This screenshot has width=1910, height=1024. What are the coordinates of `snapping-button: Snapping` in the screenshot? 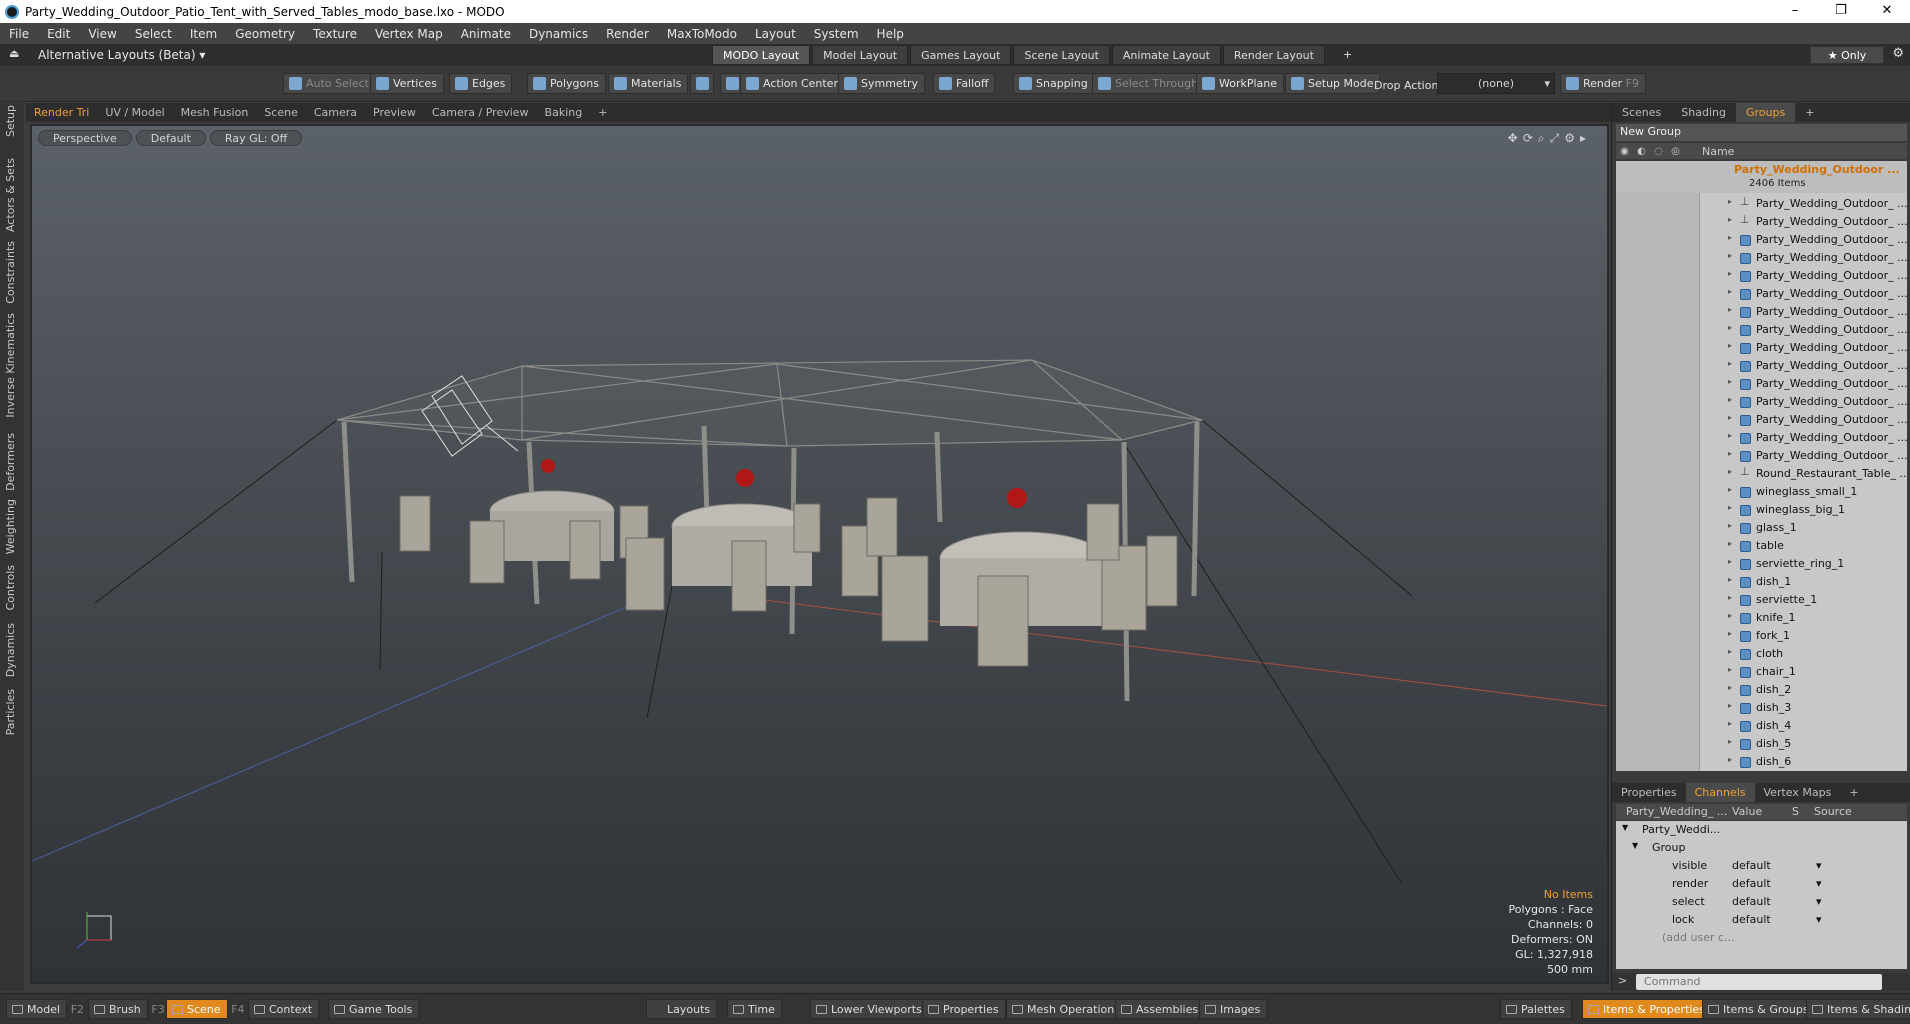 It's located at (1054, 83).